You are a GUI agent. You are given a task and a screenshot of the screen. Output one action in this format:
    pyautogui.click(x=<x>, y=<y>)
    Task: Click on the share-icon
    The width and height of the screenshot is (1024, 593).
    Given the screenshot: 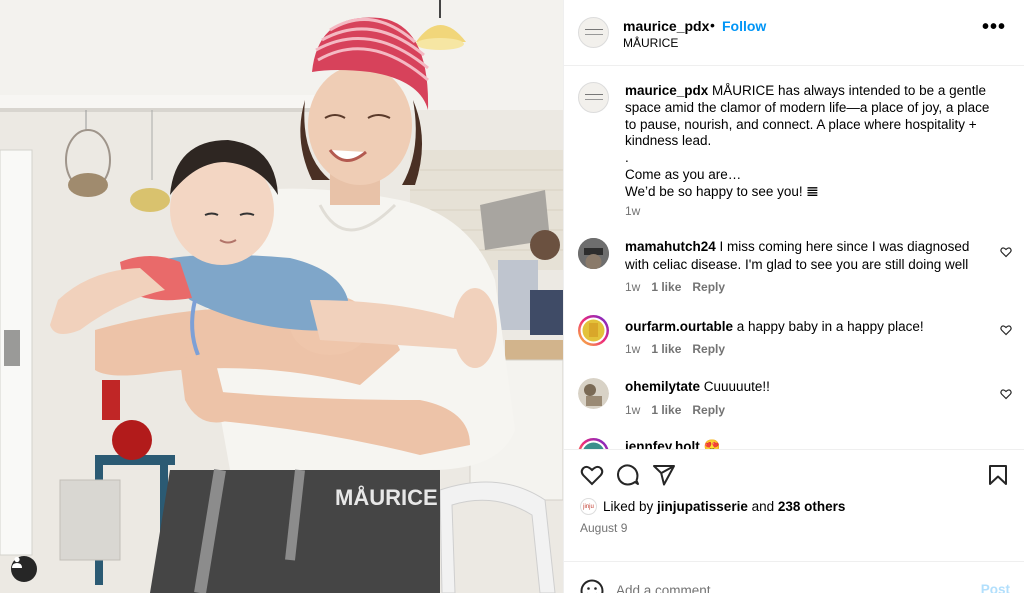 What is the action you would take?
    pyautogui.click(x=664, y=475)
    